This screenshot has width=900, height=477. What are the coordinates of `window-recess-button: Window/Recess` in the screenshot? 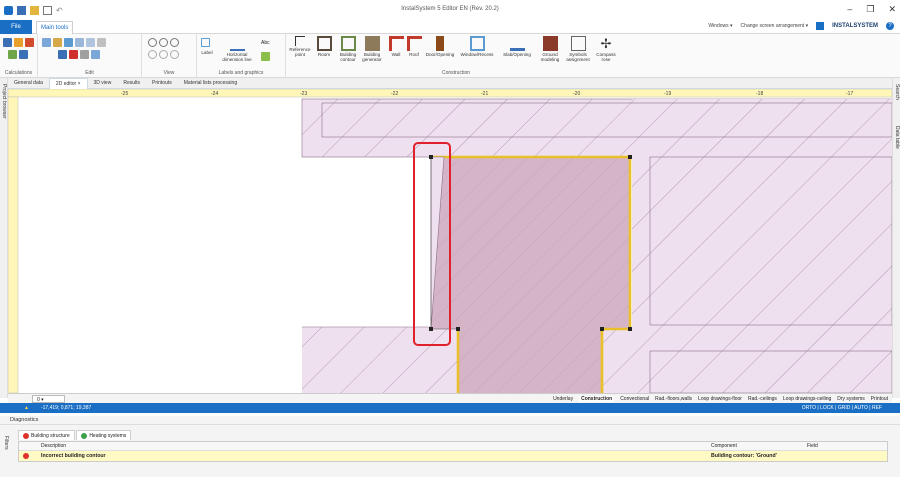 It's located at (477, 46).